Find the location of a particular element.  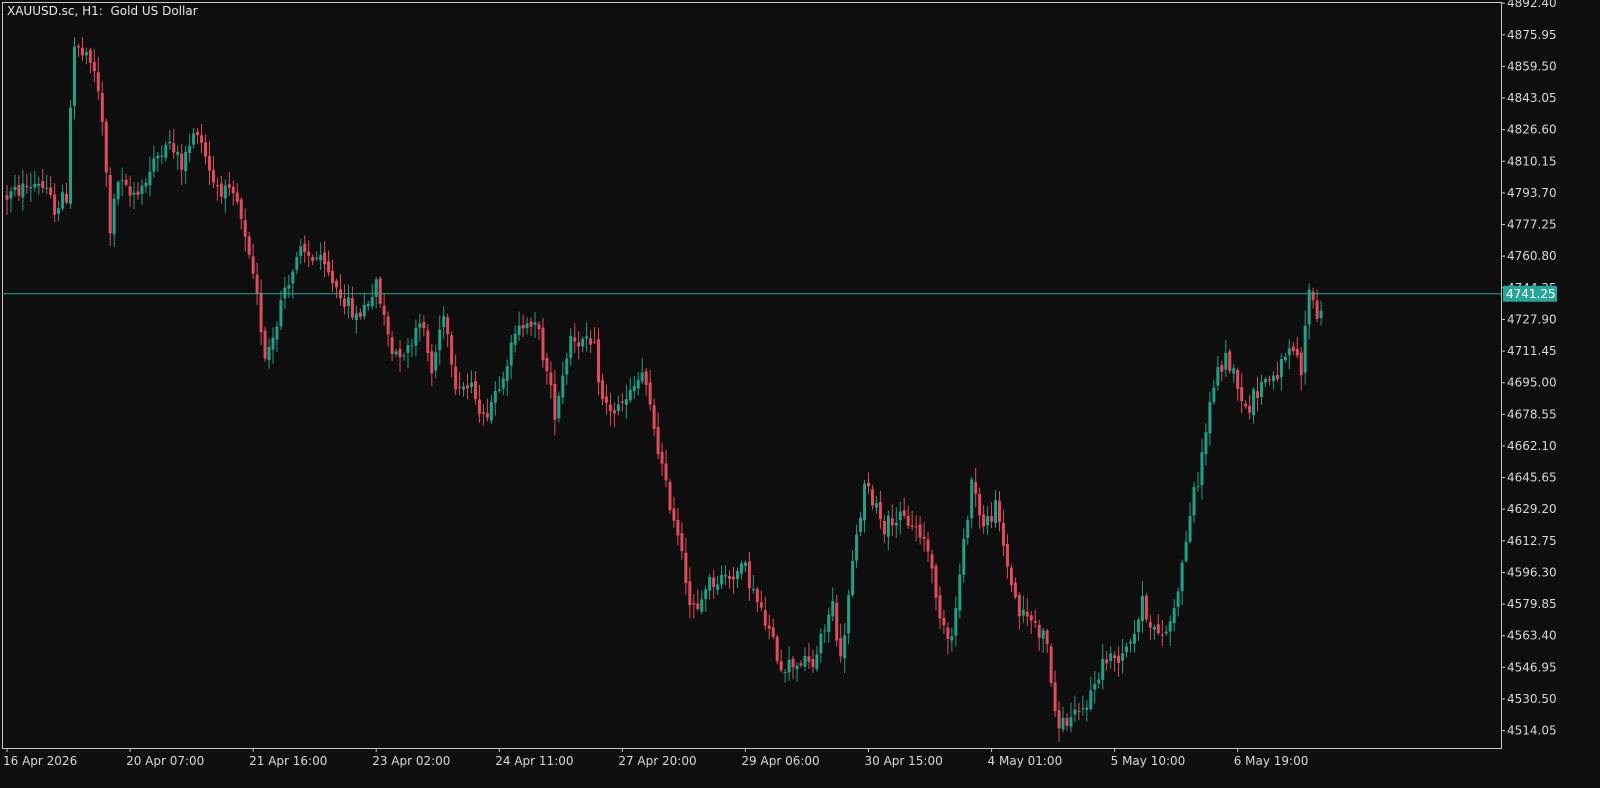

y-tick-label: 4514.05 is located at coordinates (1532, 731).